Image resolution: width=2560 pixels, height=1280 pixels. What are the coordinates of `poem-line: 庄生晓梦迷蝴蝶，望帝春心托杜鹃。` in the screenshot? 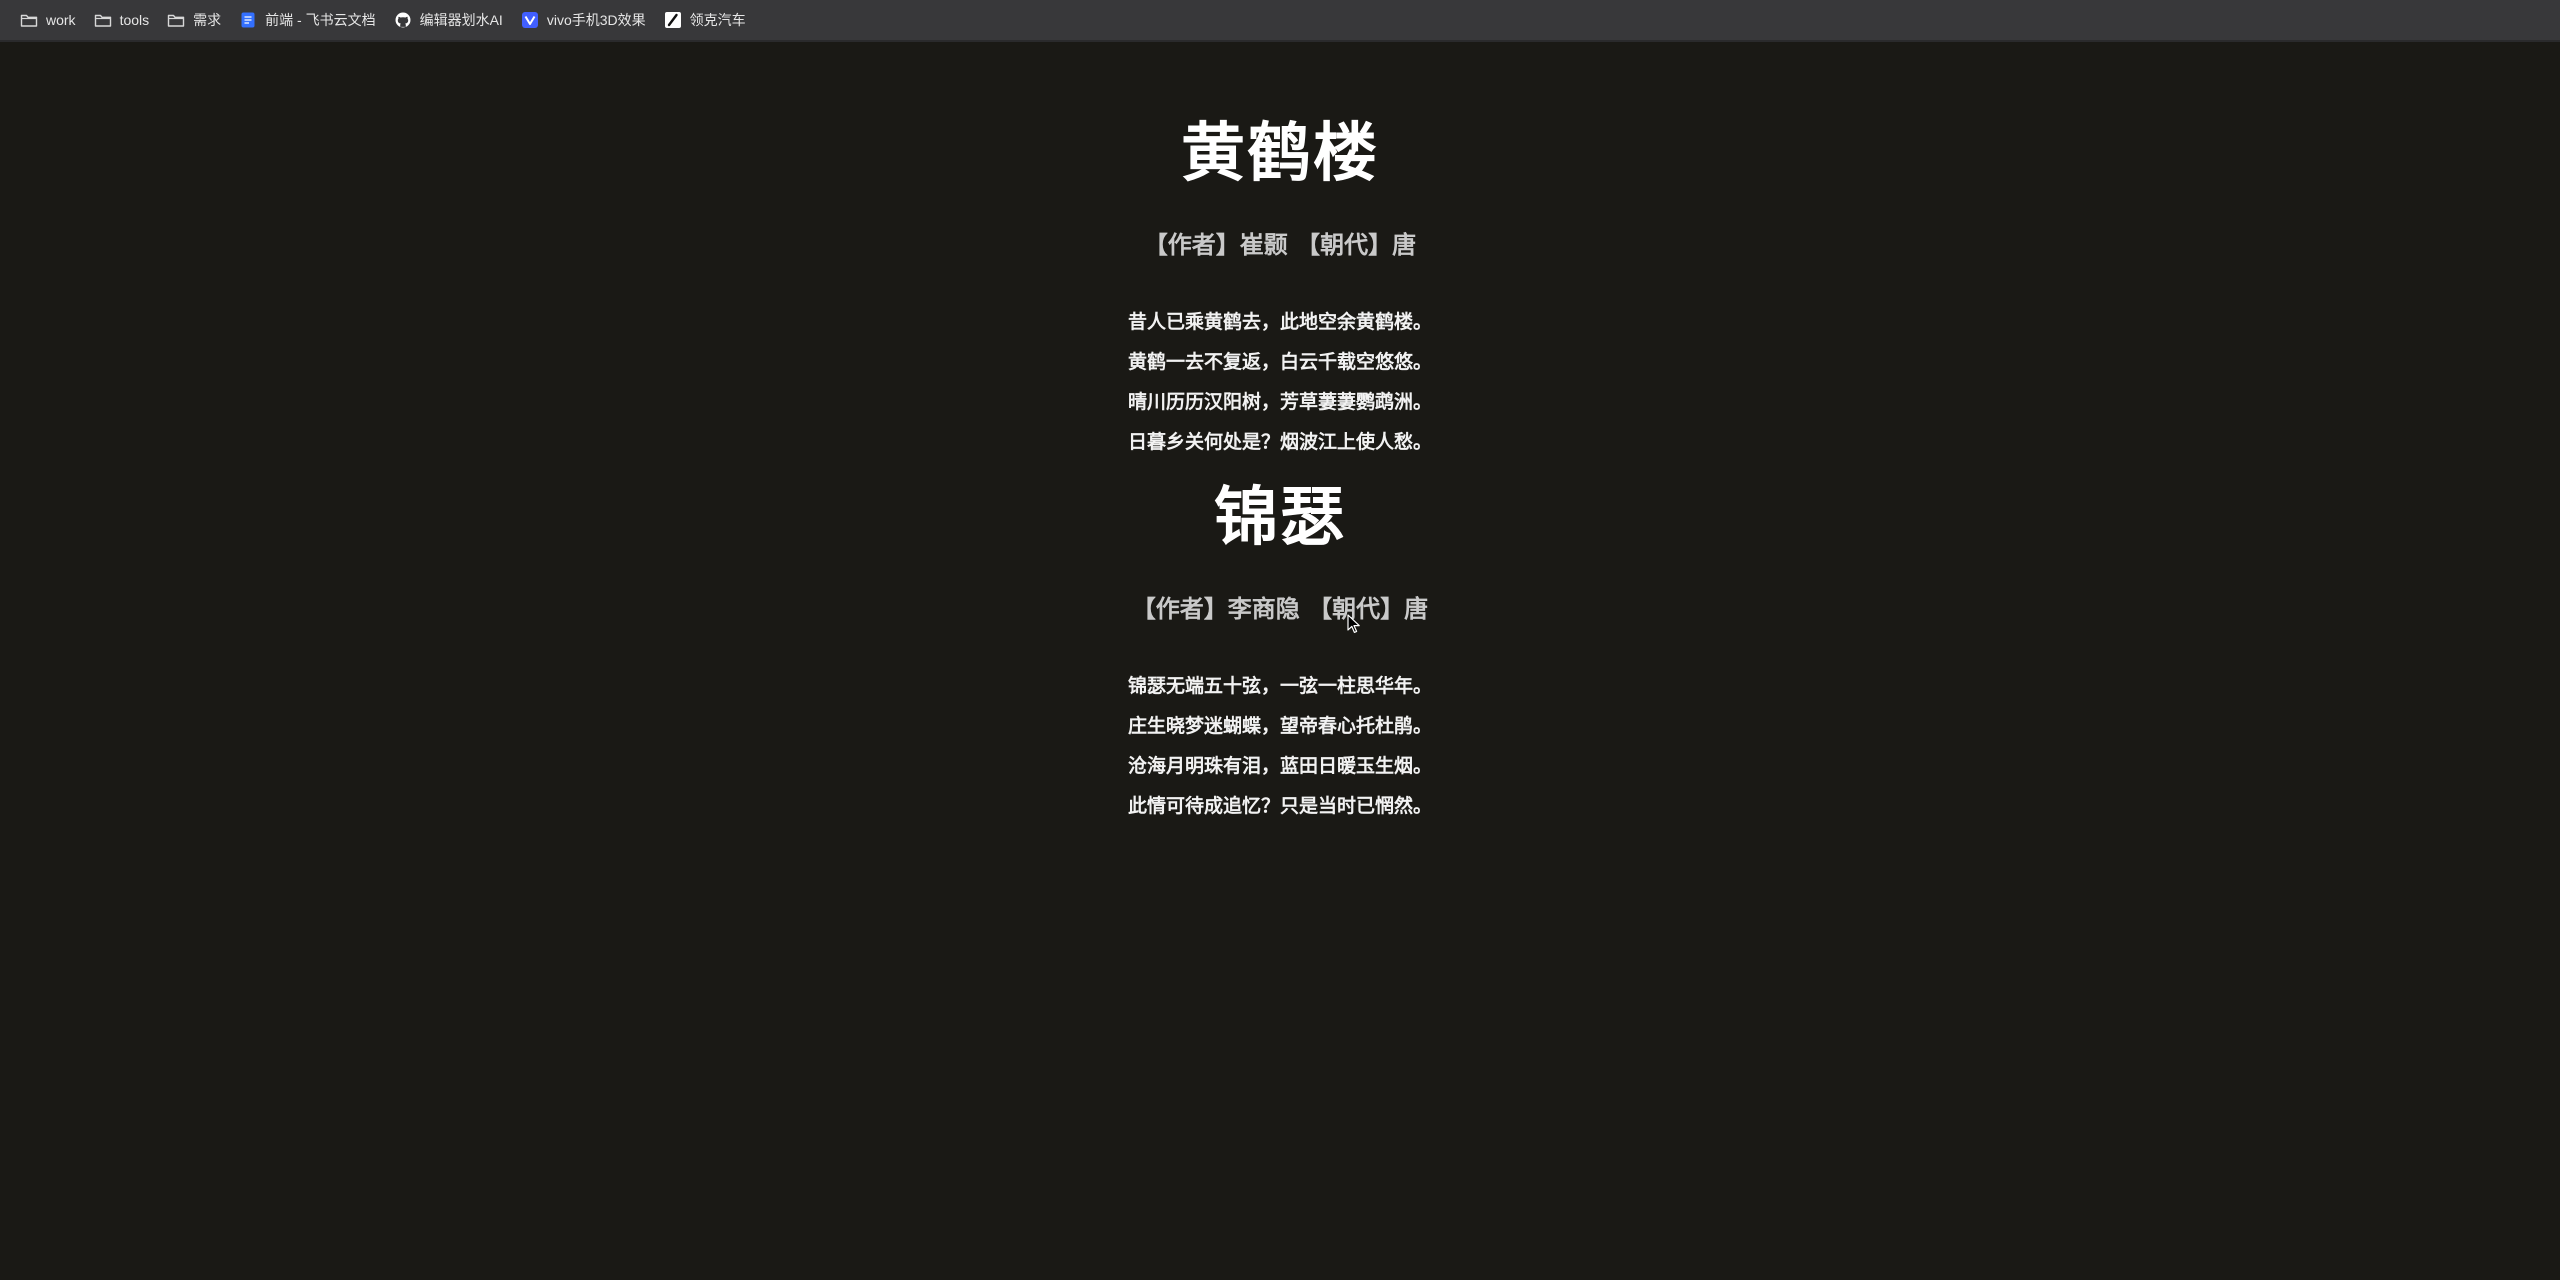 It's located at (1279, 726).